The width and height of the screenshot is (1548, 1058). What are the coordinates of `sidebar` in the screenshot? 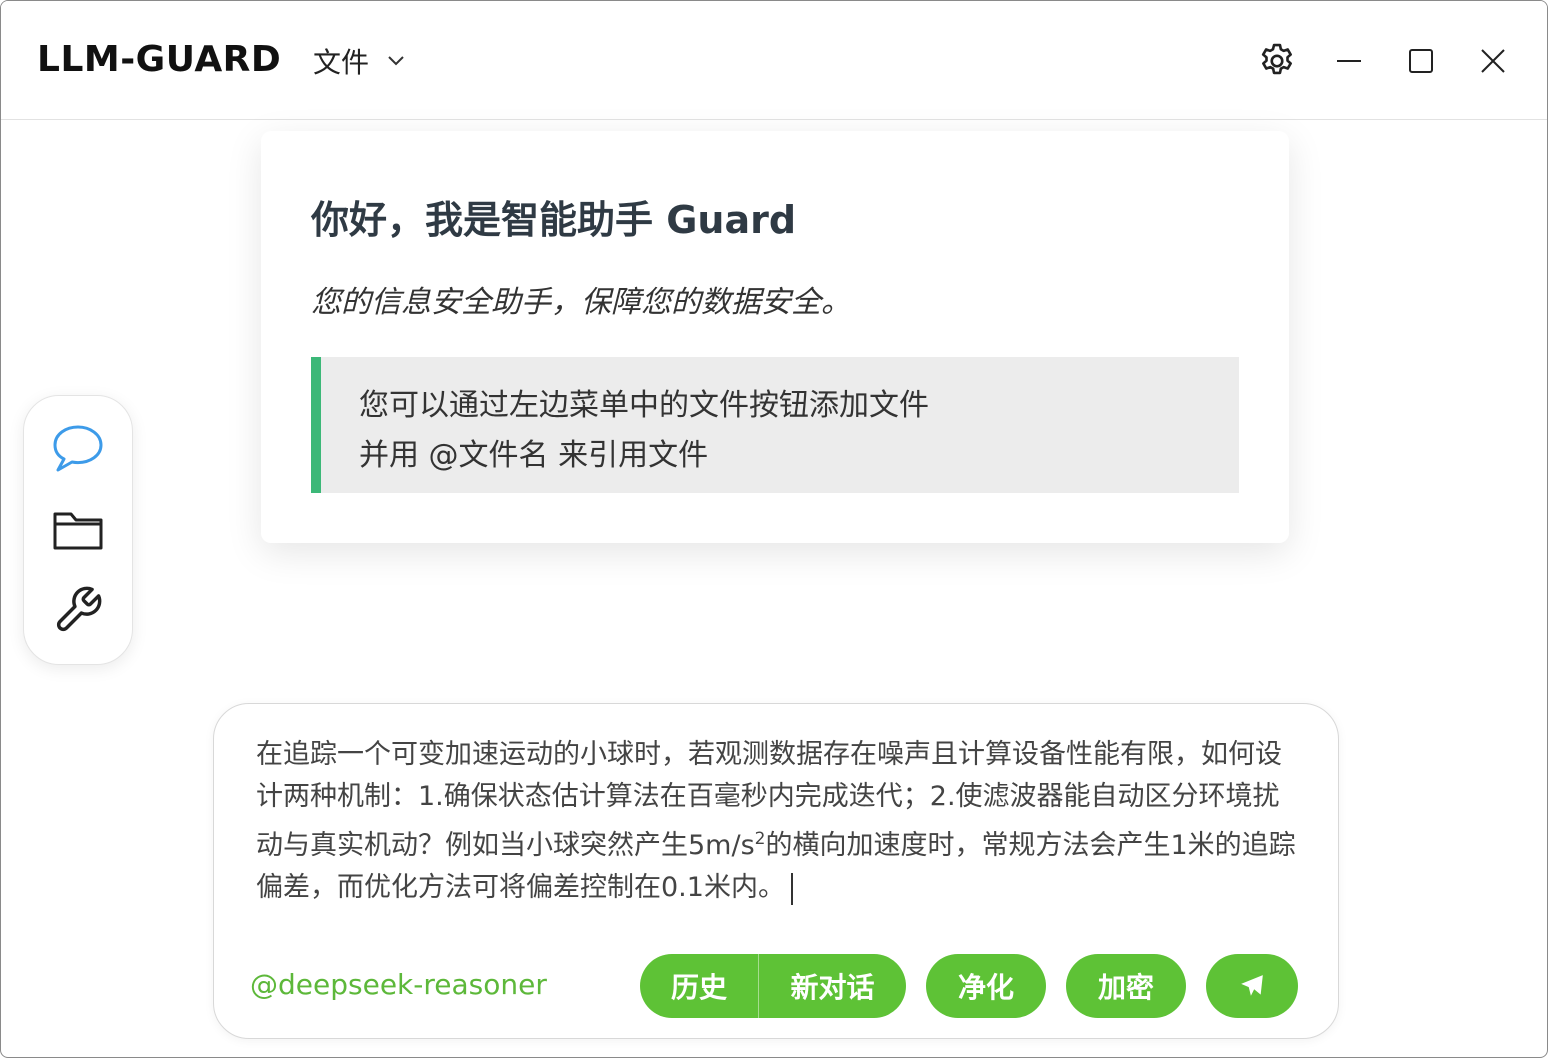 It's located at (78, 530).